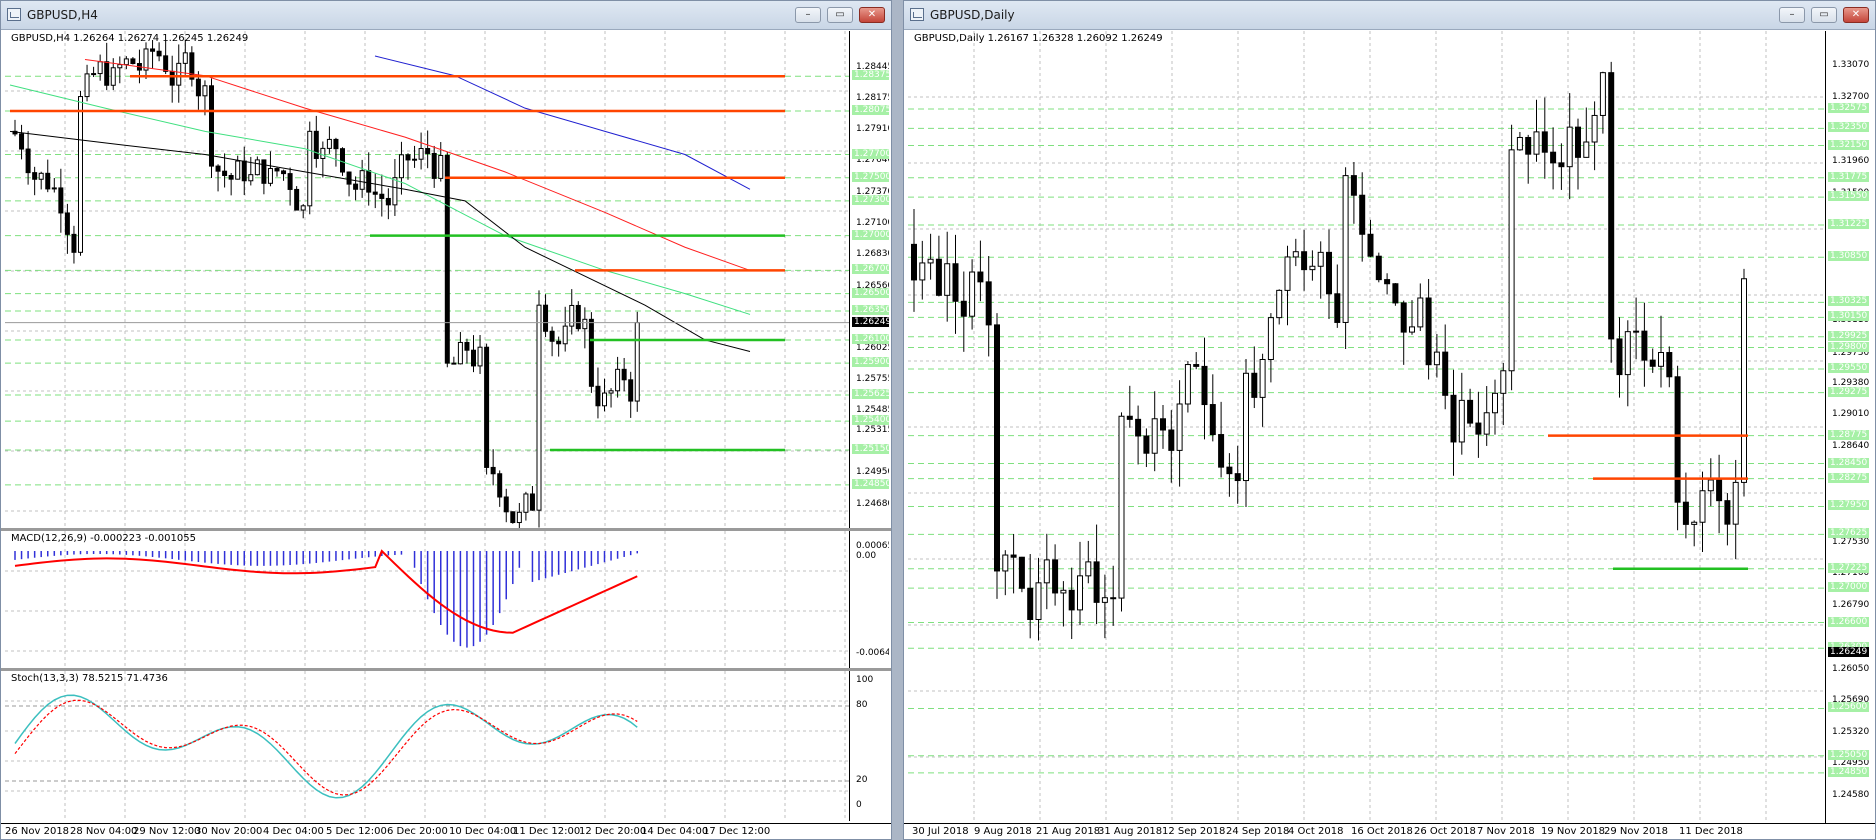 The height and width of the screenshot is (840, 1876). Describe the element at coordinates (972, 15) in the screenshot. I see `daily-window-title: GBPUSD,Daily` at that location.